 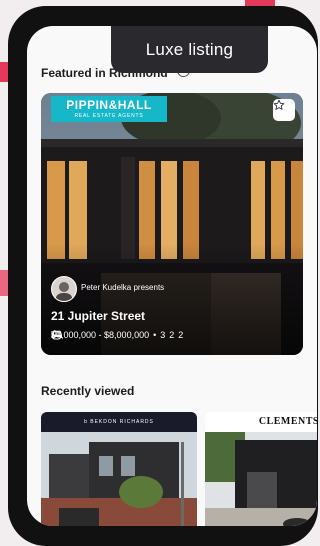 I want to click on parking-feature: 2, so click(x=118, y=335).